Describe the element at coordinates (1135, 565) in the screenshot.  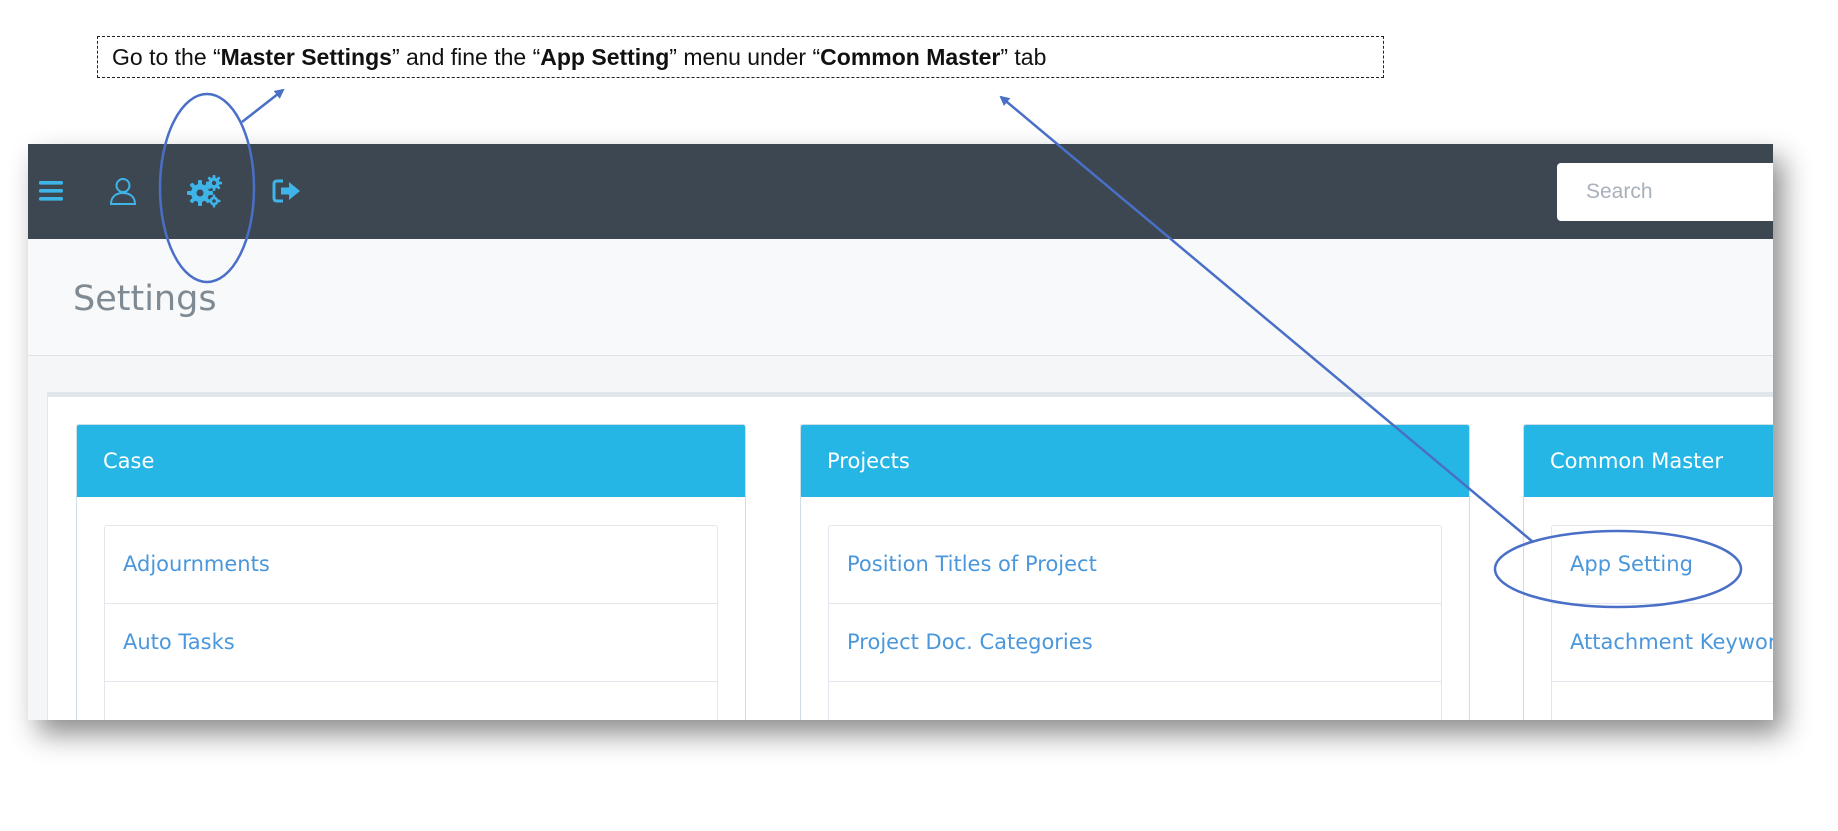
I see `menu-item-position-titles: Position Titles of Project` at that location.